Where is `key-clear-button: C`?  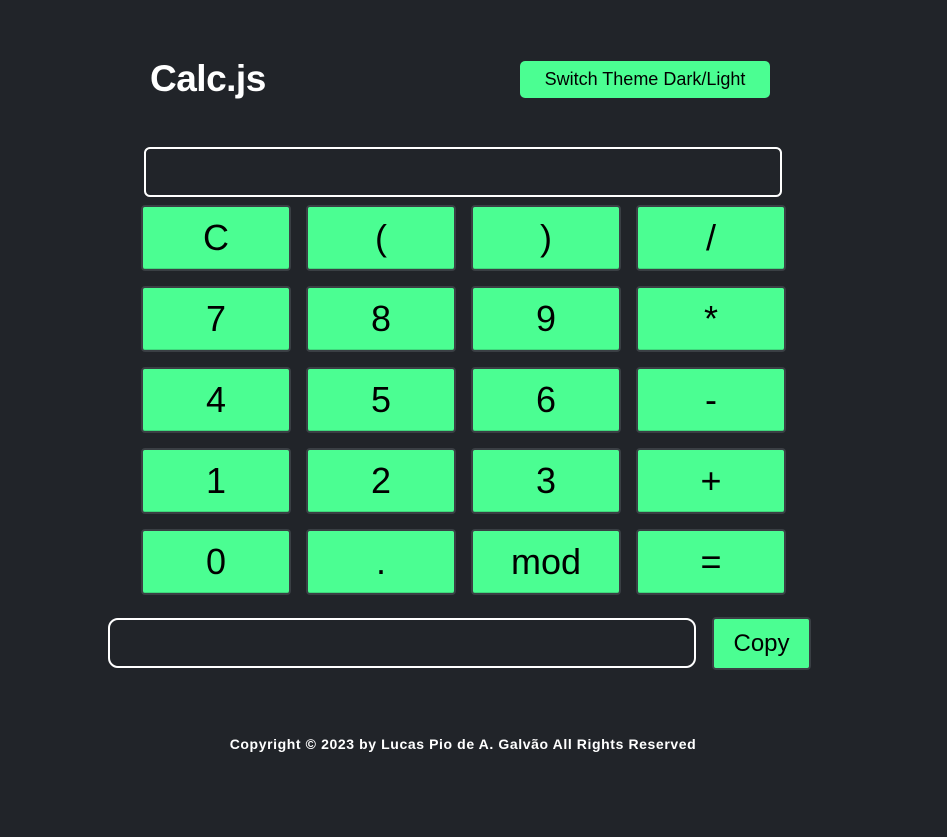 key-clear-button: C is located at coordinates (216, 238).